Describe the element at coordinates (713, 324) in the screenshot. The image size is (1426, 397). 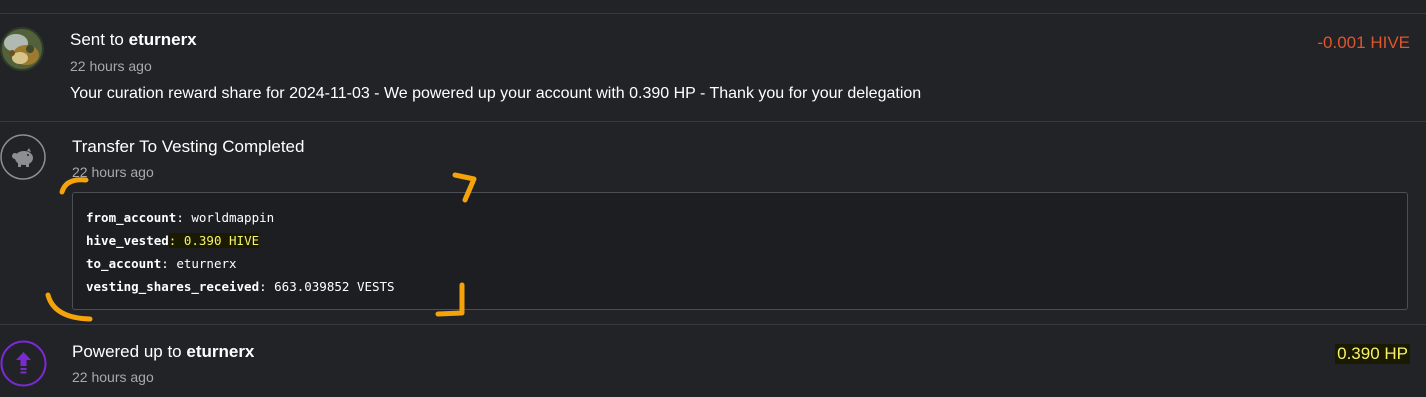
I see `divider` at that location.